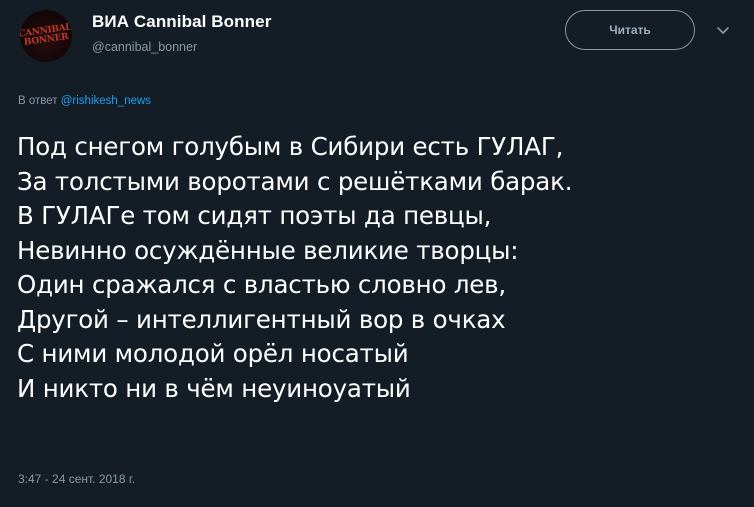  What do you see at coordinates (268, 250) in the screenshot?
I see `tweet-line: Невинно осуждённые великие творцы:` at bounding box center [268, 250].